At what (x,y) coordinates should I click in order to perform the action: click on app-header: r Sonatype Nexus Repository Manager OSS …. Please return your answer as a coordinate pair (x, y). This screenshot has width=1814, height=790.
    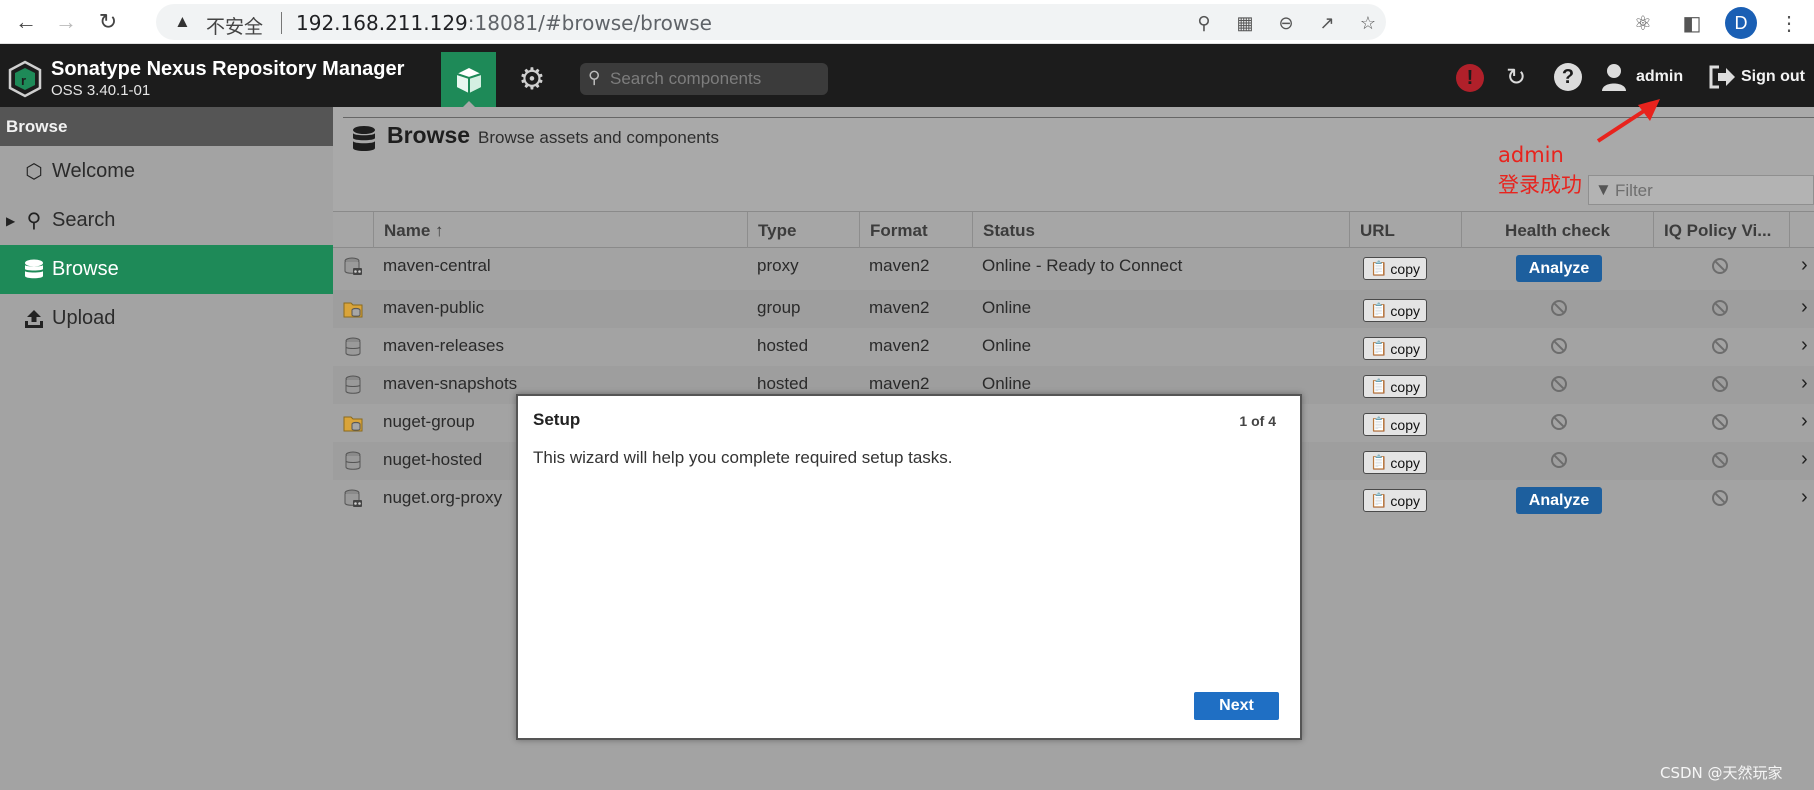
    Looking at the image, I should click on (907, 75).